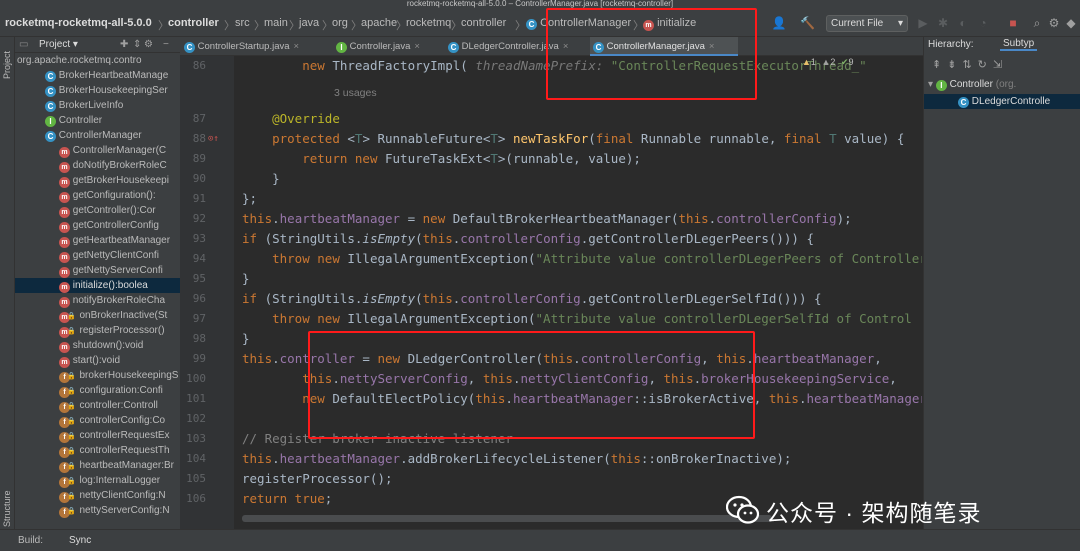  Describe the element at coordinates (97, 210) in the screenshot. I see `tree-item: m getController():Cor` at that location.